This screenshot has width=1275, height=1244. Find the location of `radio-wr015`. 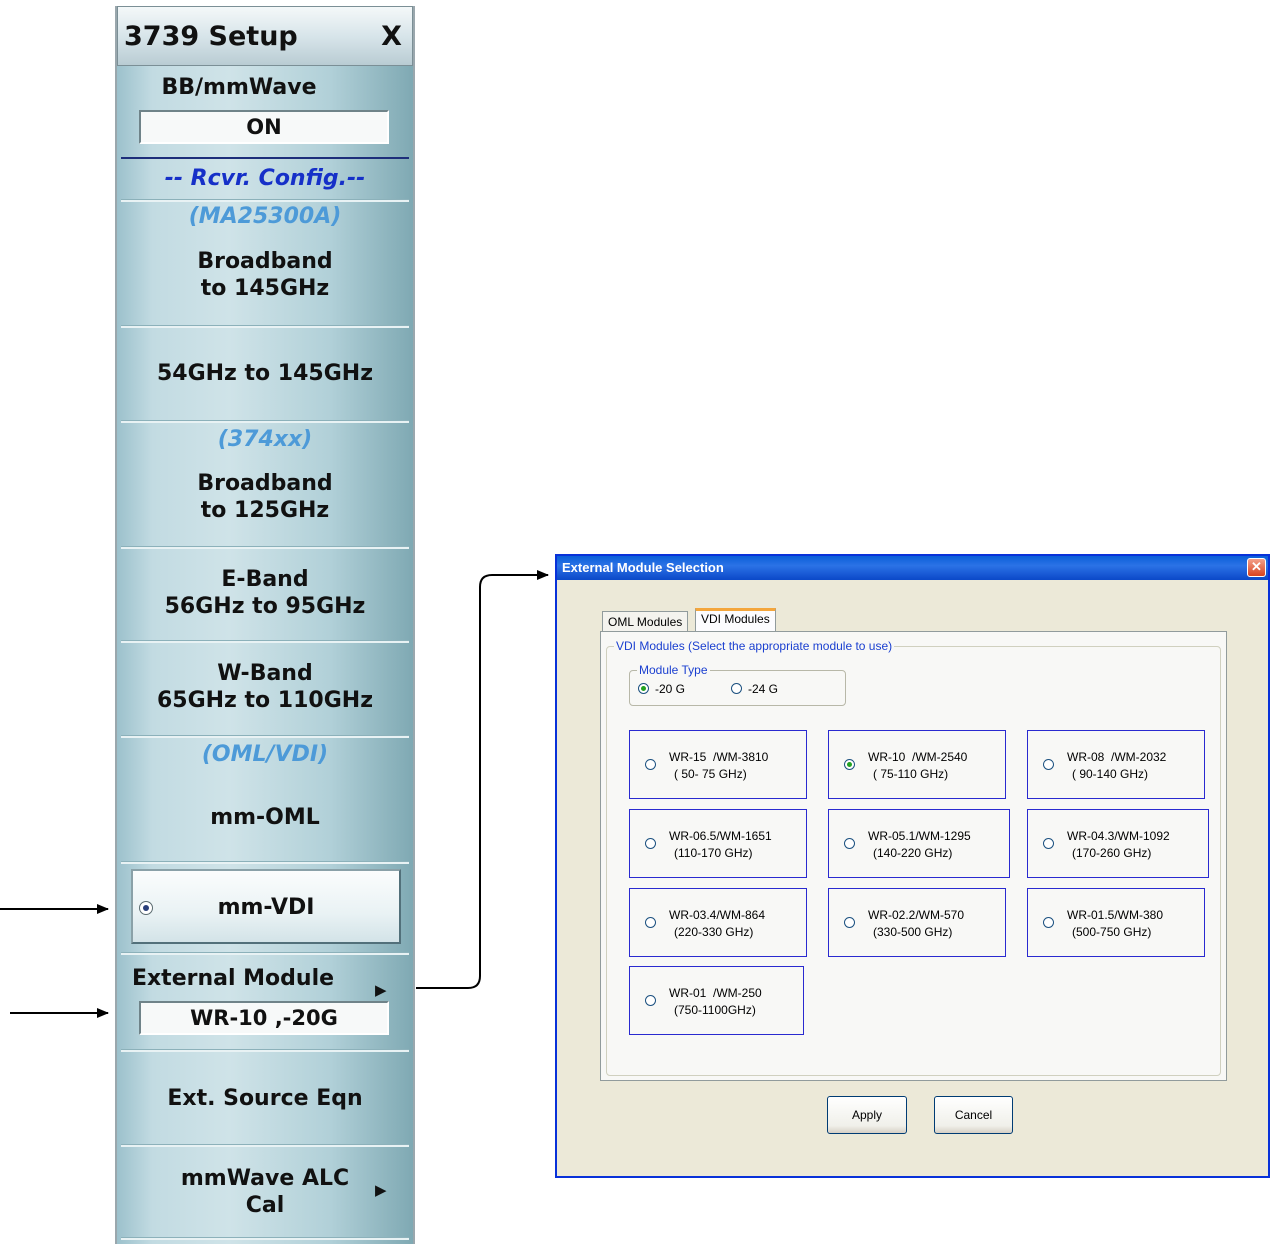

radio-wr015 is located at coordinates (1048, 922).